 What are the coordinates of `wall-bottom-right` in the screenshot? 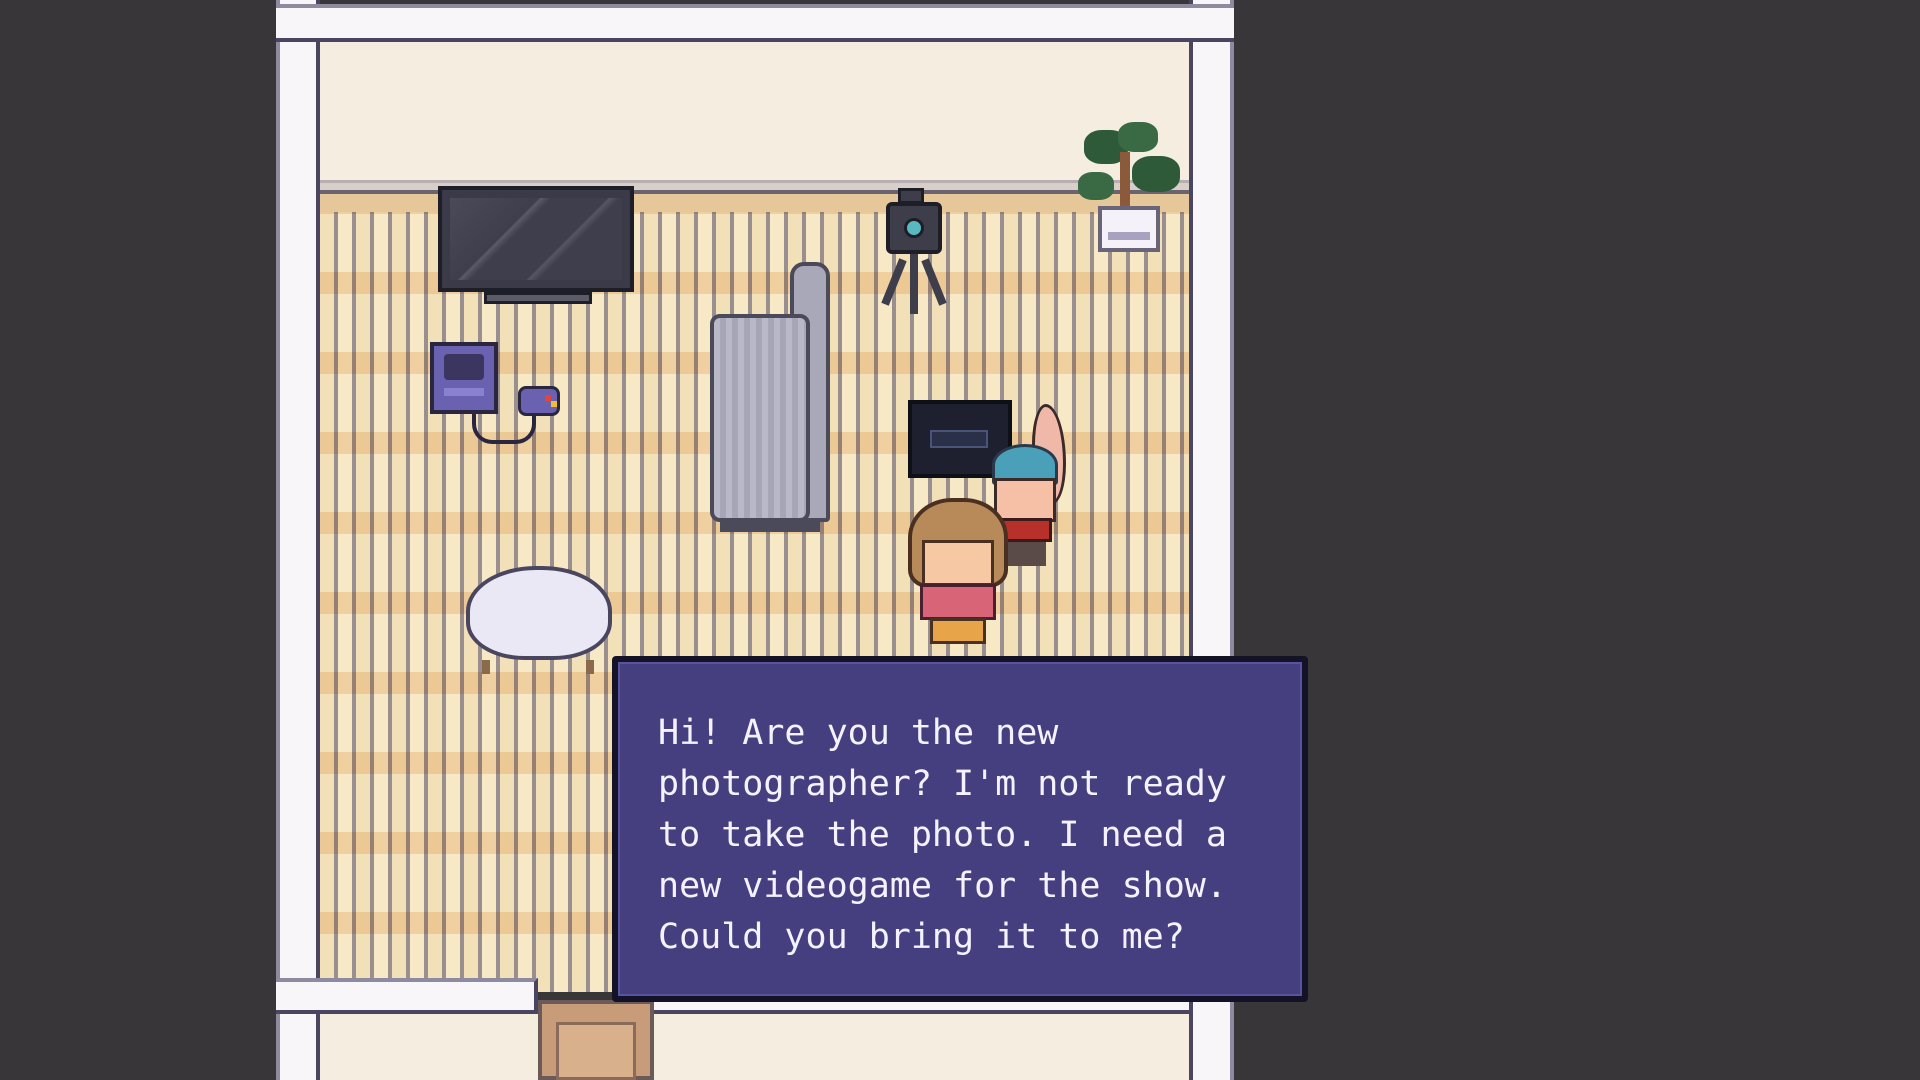 It's located at (921, 1008).